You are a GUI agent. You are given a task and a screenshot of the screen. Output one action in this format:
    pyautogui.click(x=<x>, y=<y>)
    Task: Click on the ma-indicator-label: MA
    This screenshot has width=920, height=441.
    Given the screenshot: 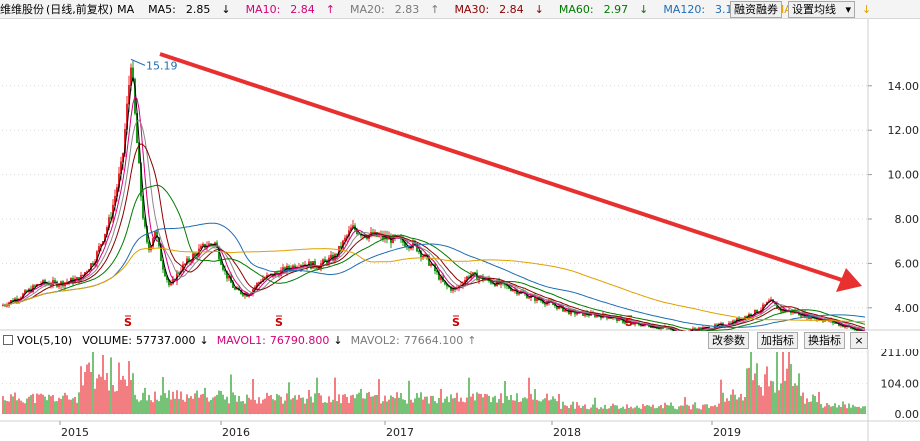 What is the action you would take?
    pyautogui.click(x=126, y=9)
    